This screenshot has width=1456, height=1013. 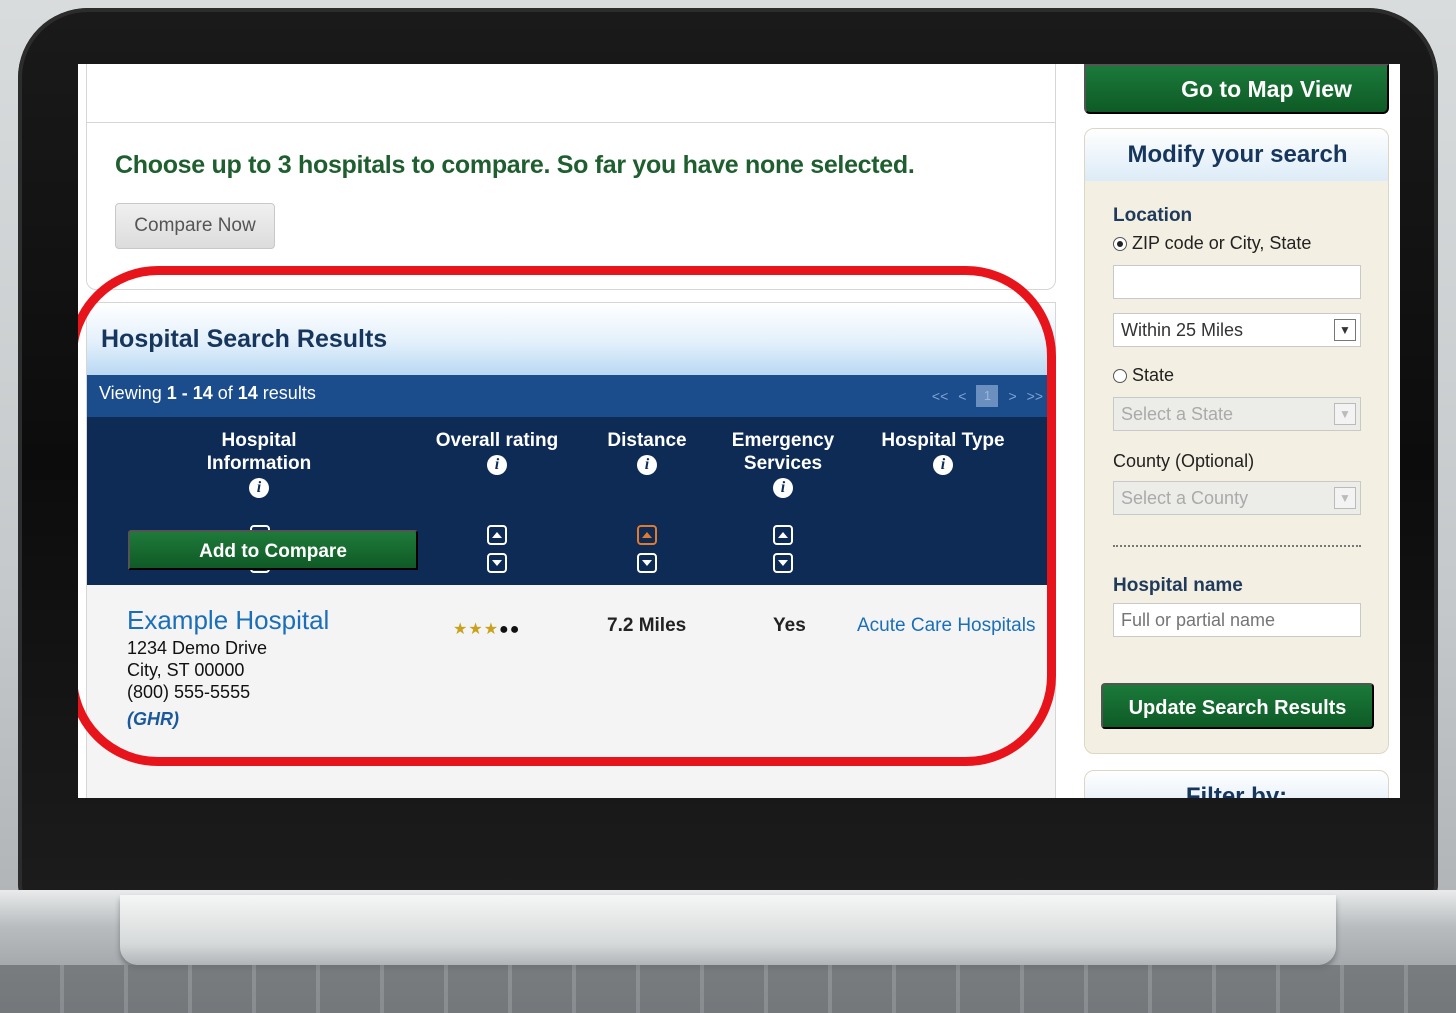 I want to click on zip-option-label: ZIP code or City, State, so click(x=1222, y=243).